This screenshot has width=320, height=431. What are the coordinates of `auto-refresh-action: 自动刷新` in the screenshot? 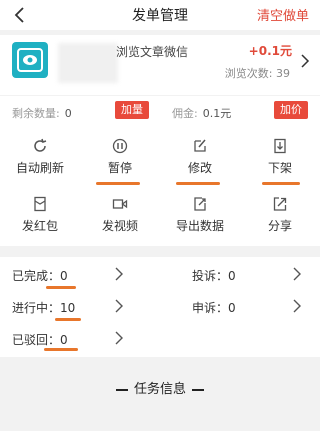 It's located at (40, 163).